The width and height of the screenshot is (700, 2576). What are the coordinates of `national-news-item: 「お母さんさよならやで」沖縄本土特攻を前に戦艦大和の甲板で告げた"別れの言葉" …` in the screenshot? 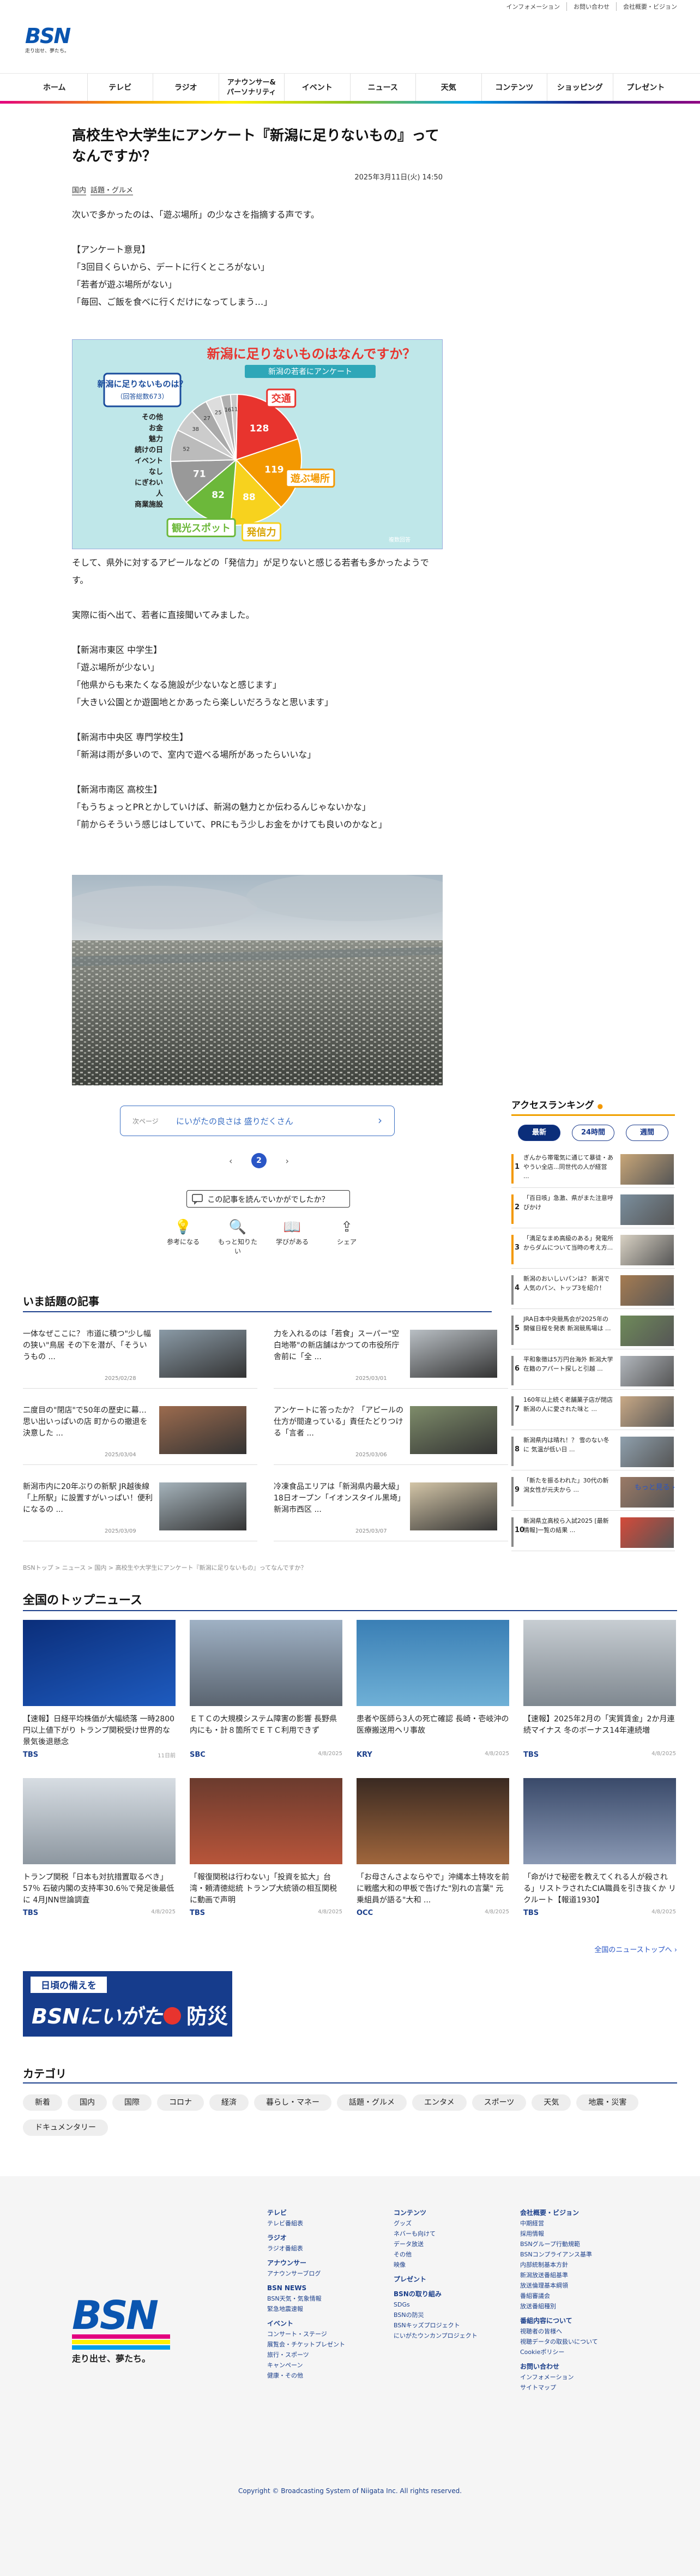 It's located at (433, 1848).